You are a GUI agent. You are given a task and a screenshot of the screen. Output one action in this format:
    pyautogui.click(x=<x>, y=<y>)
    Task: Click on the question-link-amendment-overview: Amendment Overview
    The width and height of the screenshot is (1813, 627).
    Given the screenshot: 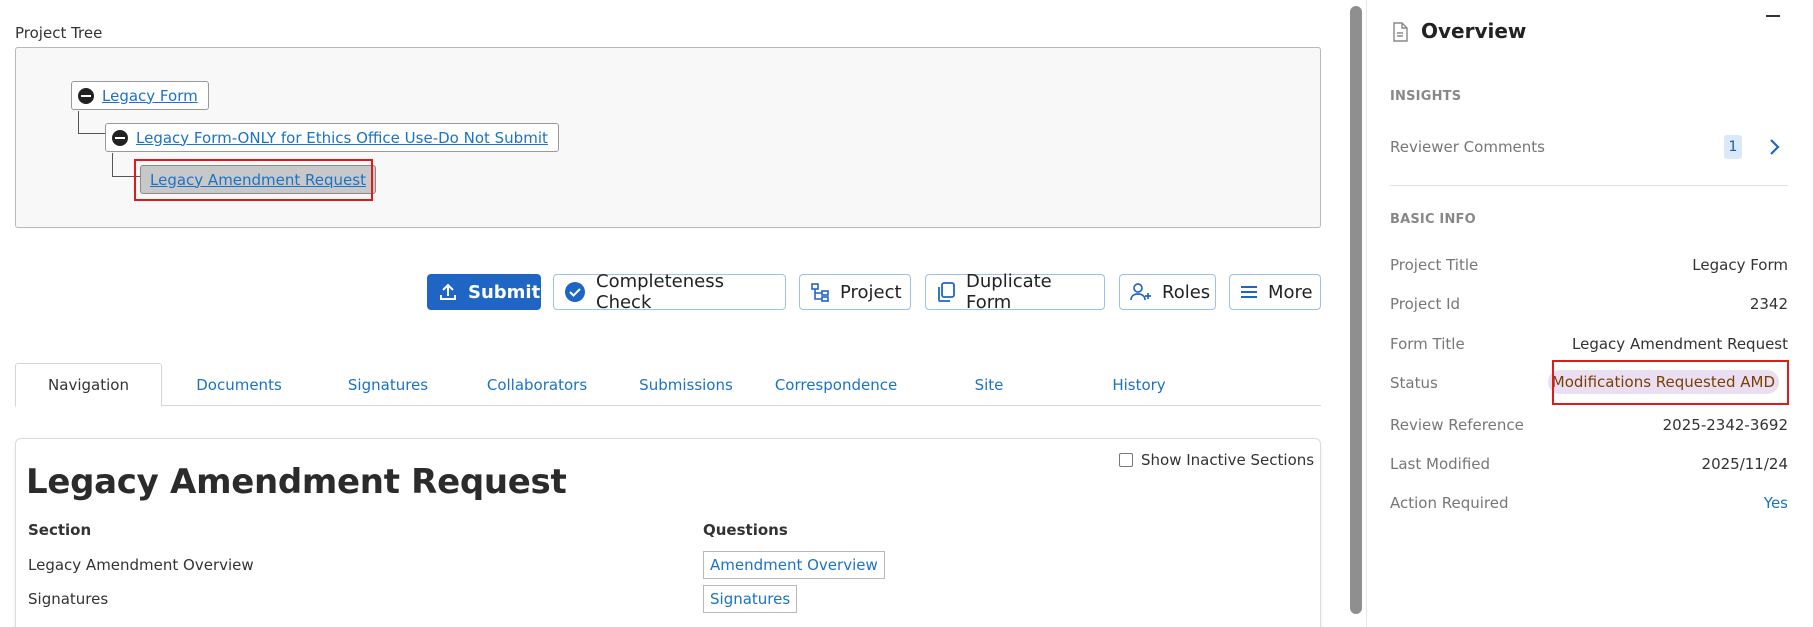 What is the action you would take?
    pyautogui.click(x=794, y=565)
    